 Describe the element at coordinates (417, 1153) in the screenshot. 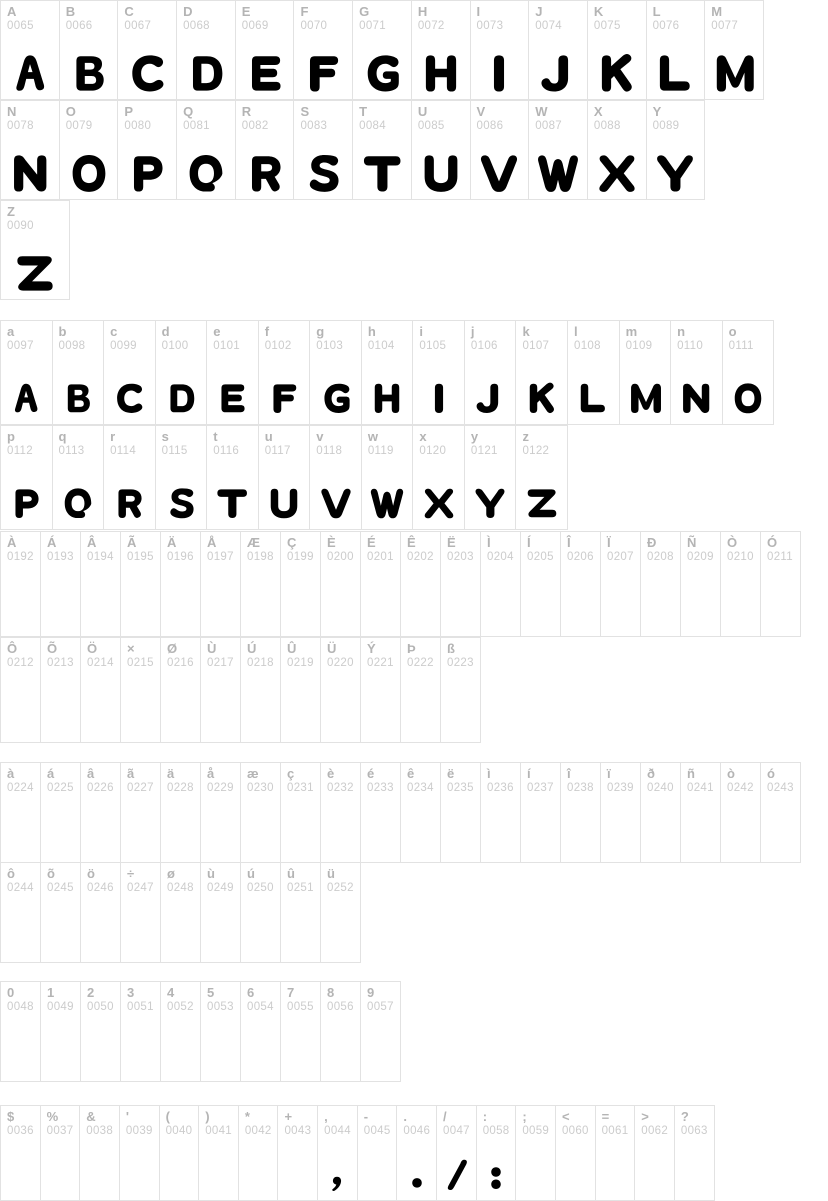

I see `character-cell: . 0046` at that location.